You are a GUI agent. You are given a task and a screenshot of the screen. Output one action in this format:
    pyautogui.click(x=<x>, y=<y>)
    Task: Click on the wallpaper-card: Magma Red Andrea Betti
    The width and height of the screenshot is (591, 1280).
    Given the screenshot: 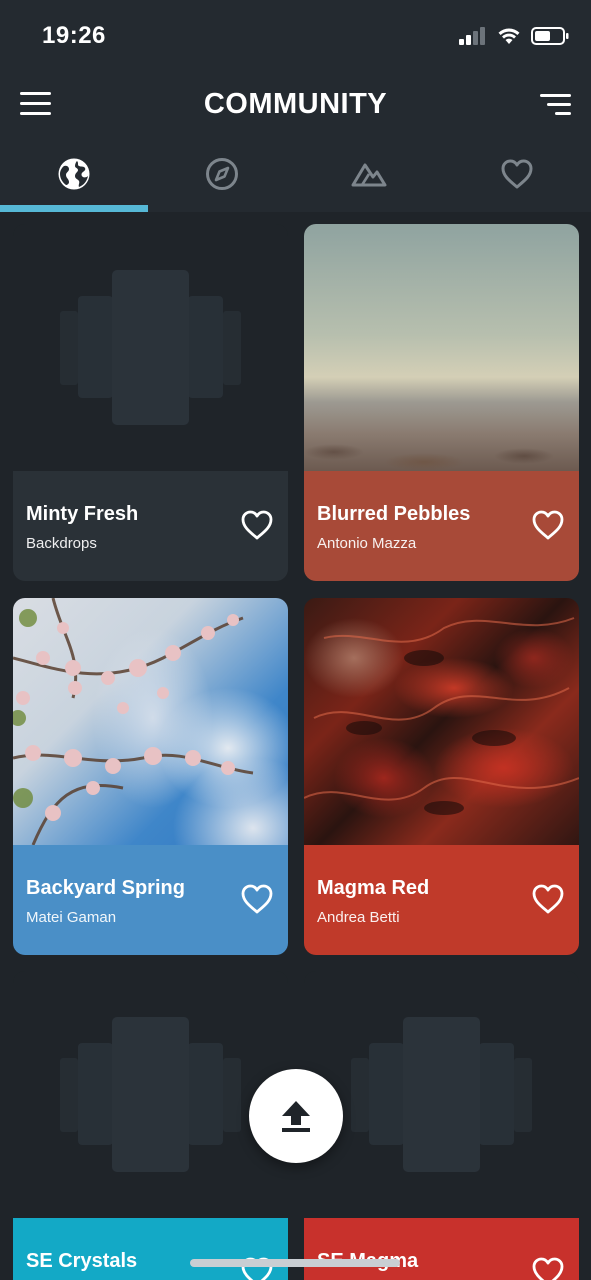 What is the action you would take?
    pyautogui.click(x=441, y=776)
    